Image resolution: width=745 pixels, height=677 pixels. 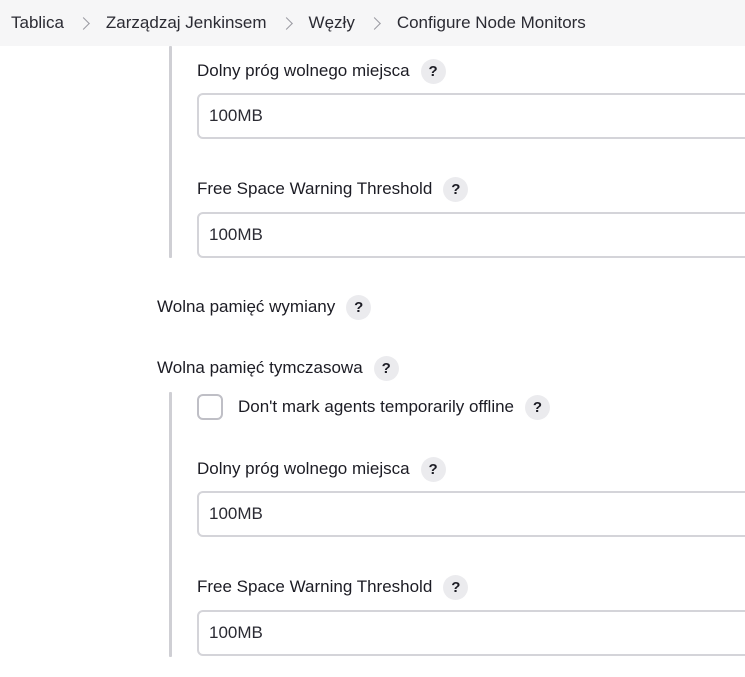 What do you see at coordinates (37, 23) in the screenshot?
I see `breadcrumb-item-dashboard: Tablica` at bounding box center [37, 23].